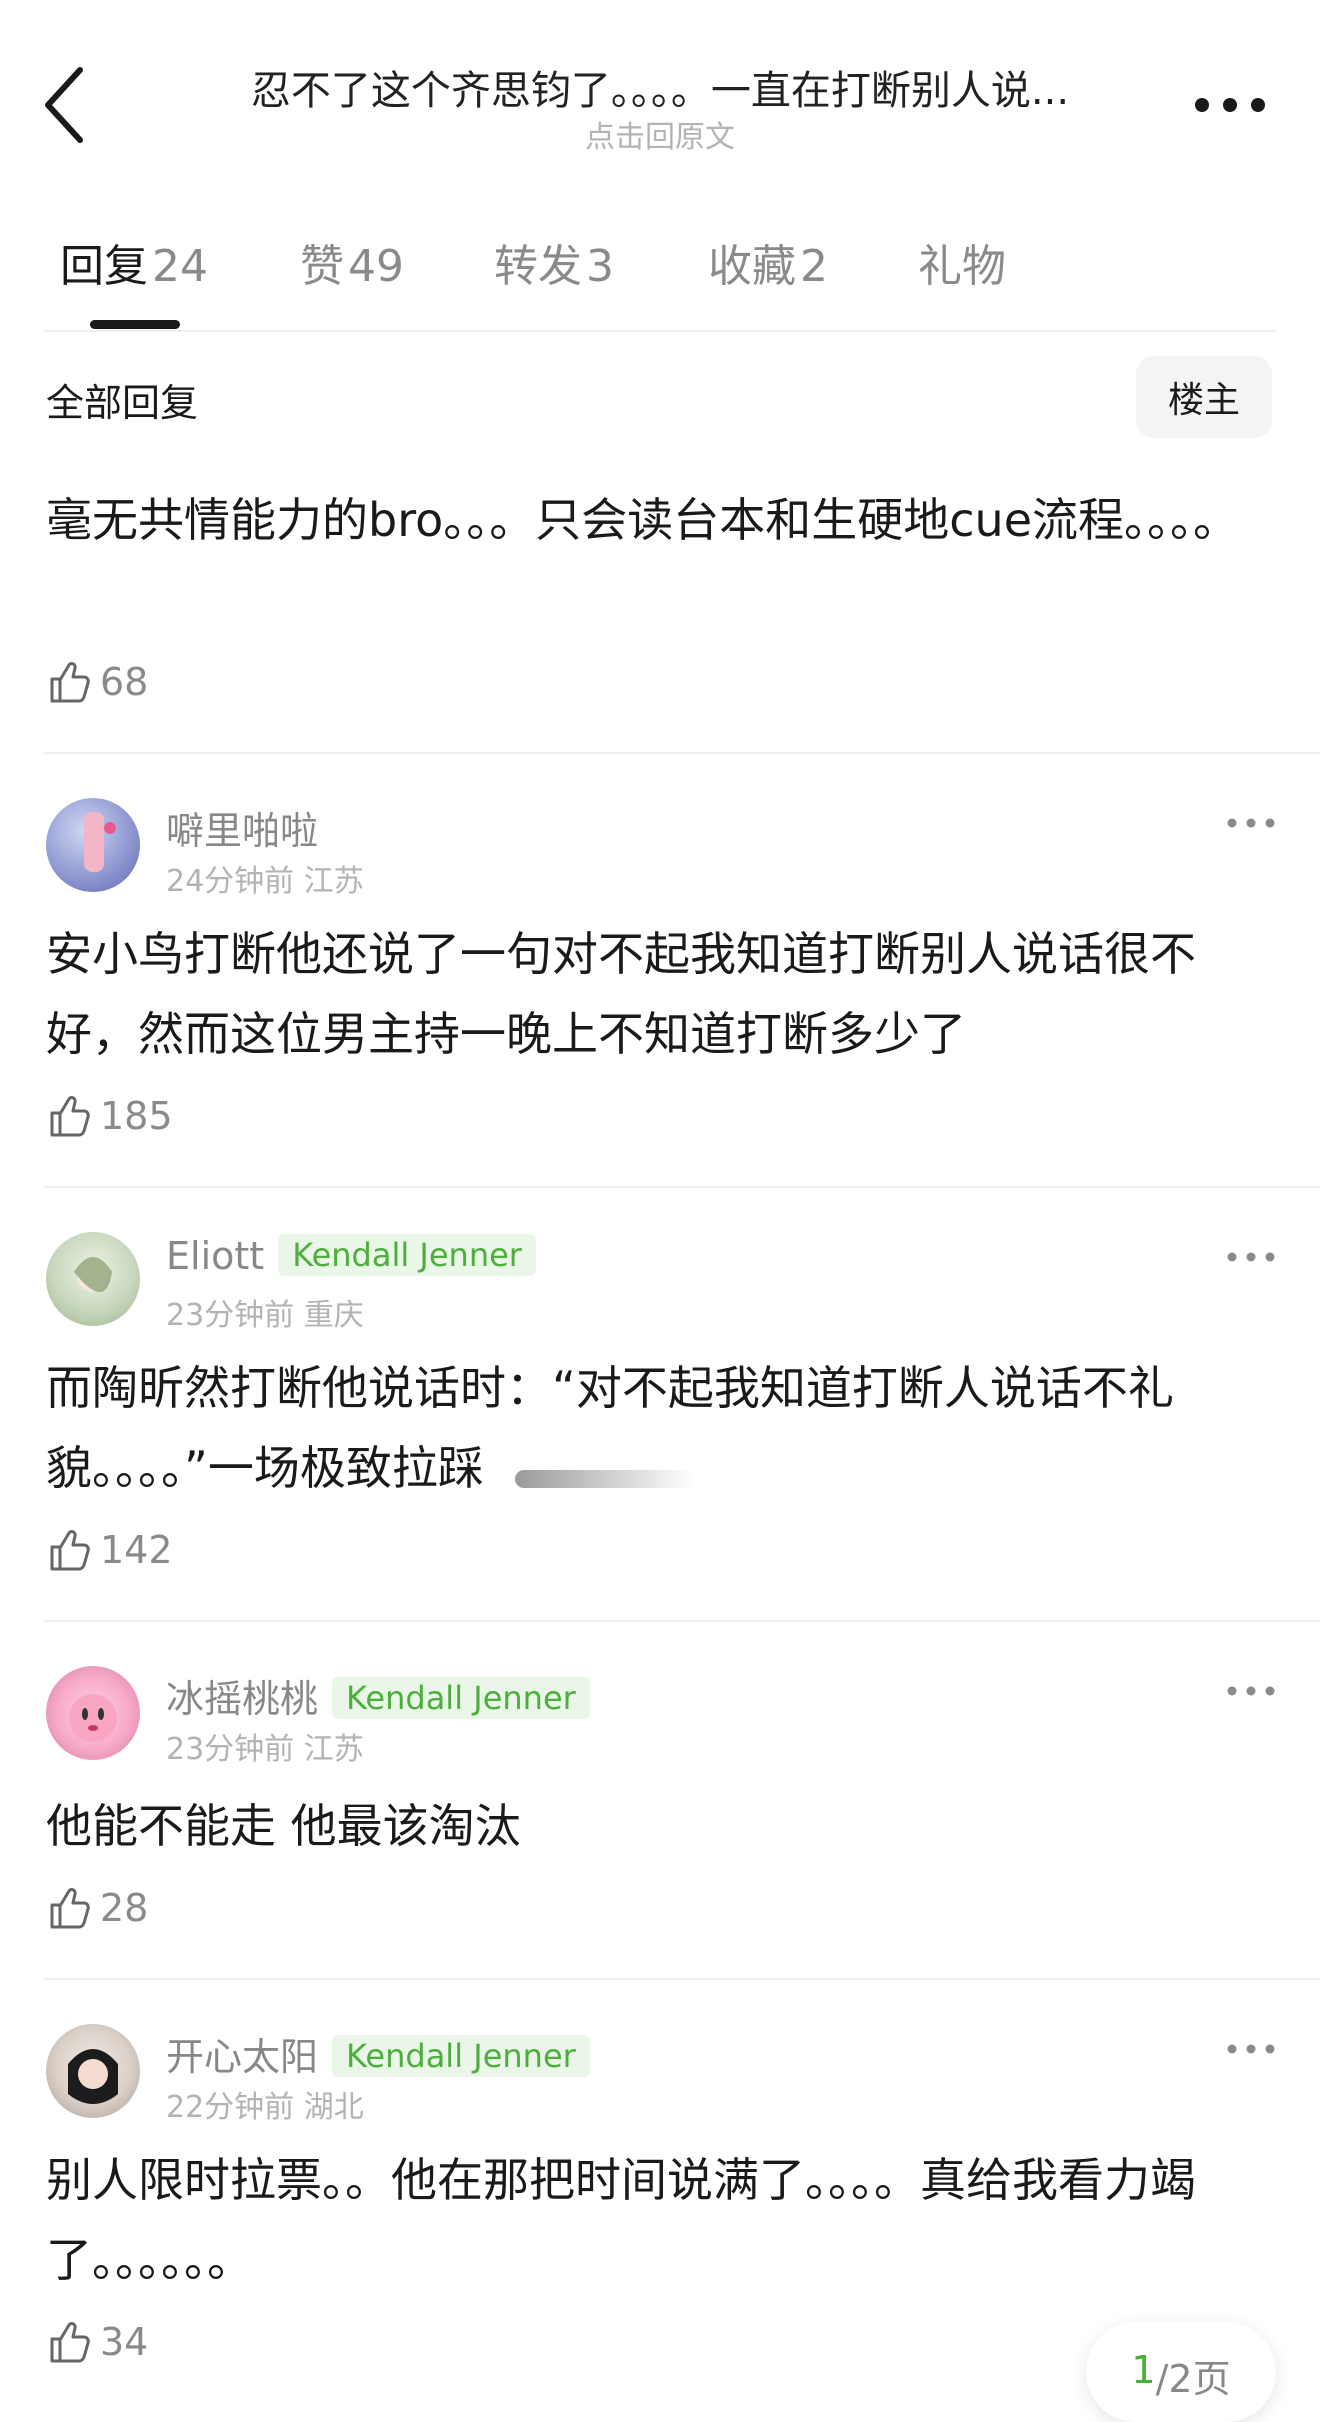 Image resolution: width=1320 pixels, height=2422 pixels. I want to click on tab-count: 2, so click(814, 266).